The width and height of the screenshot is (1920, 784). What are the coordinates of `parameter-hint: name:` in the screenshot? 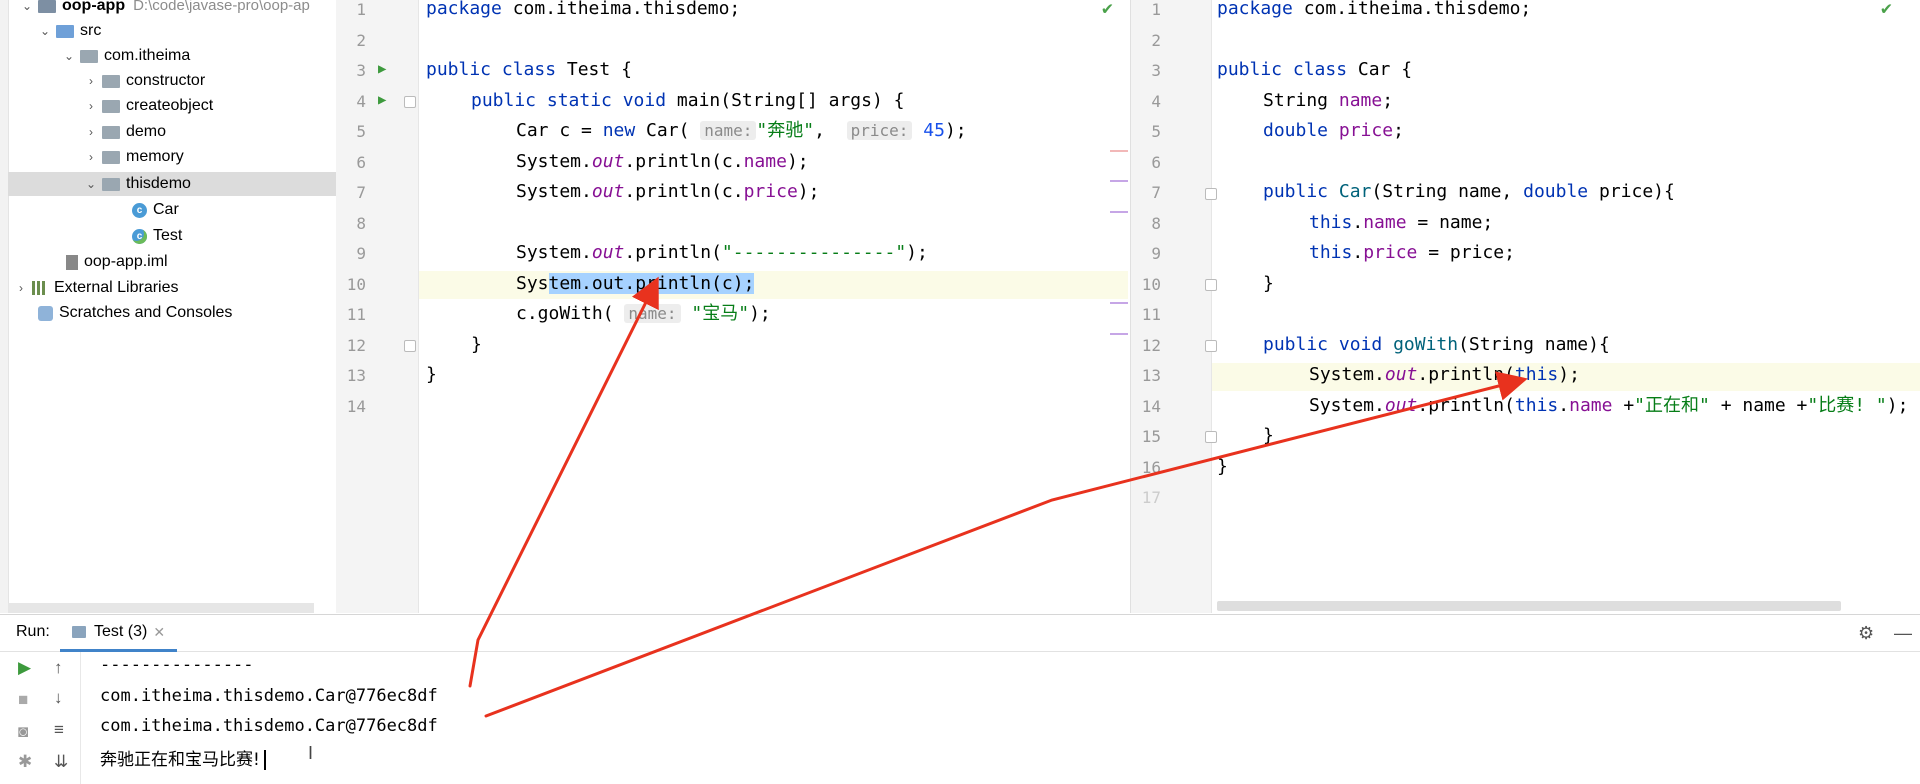 It's located at (728, 130).